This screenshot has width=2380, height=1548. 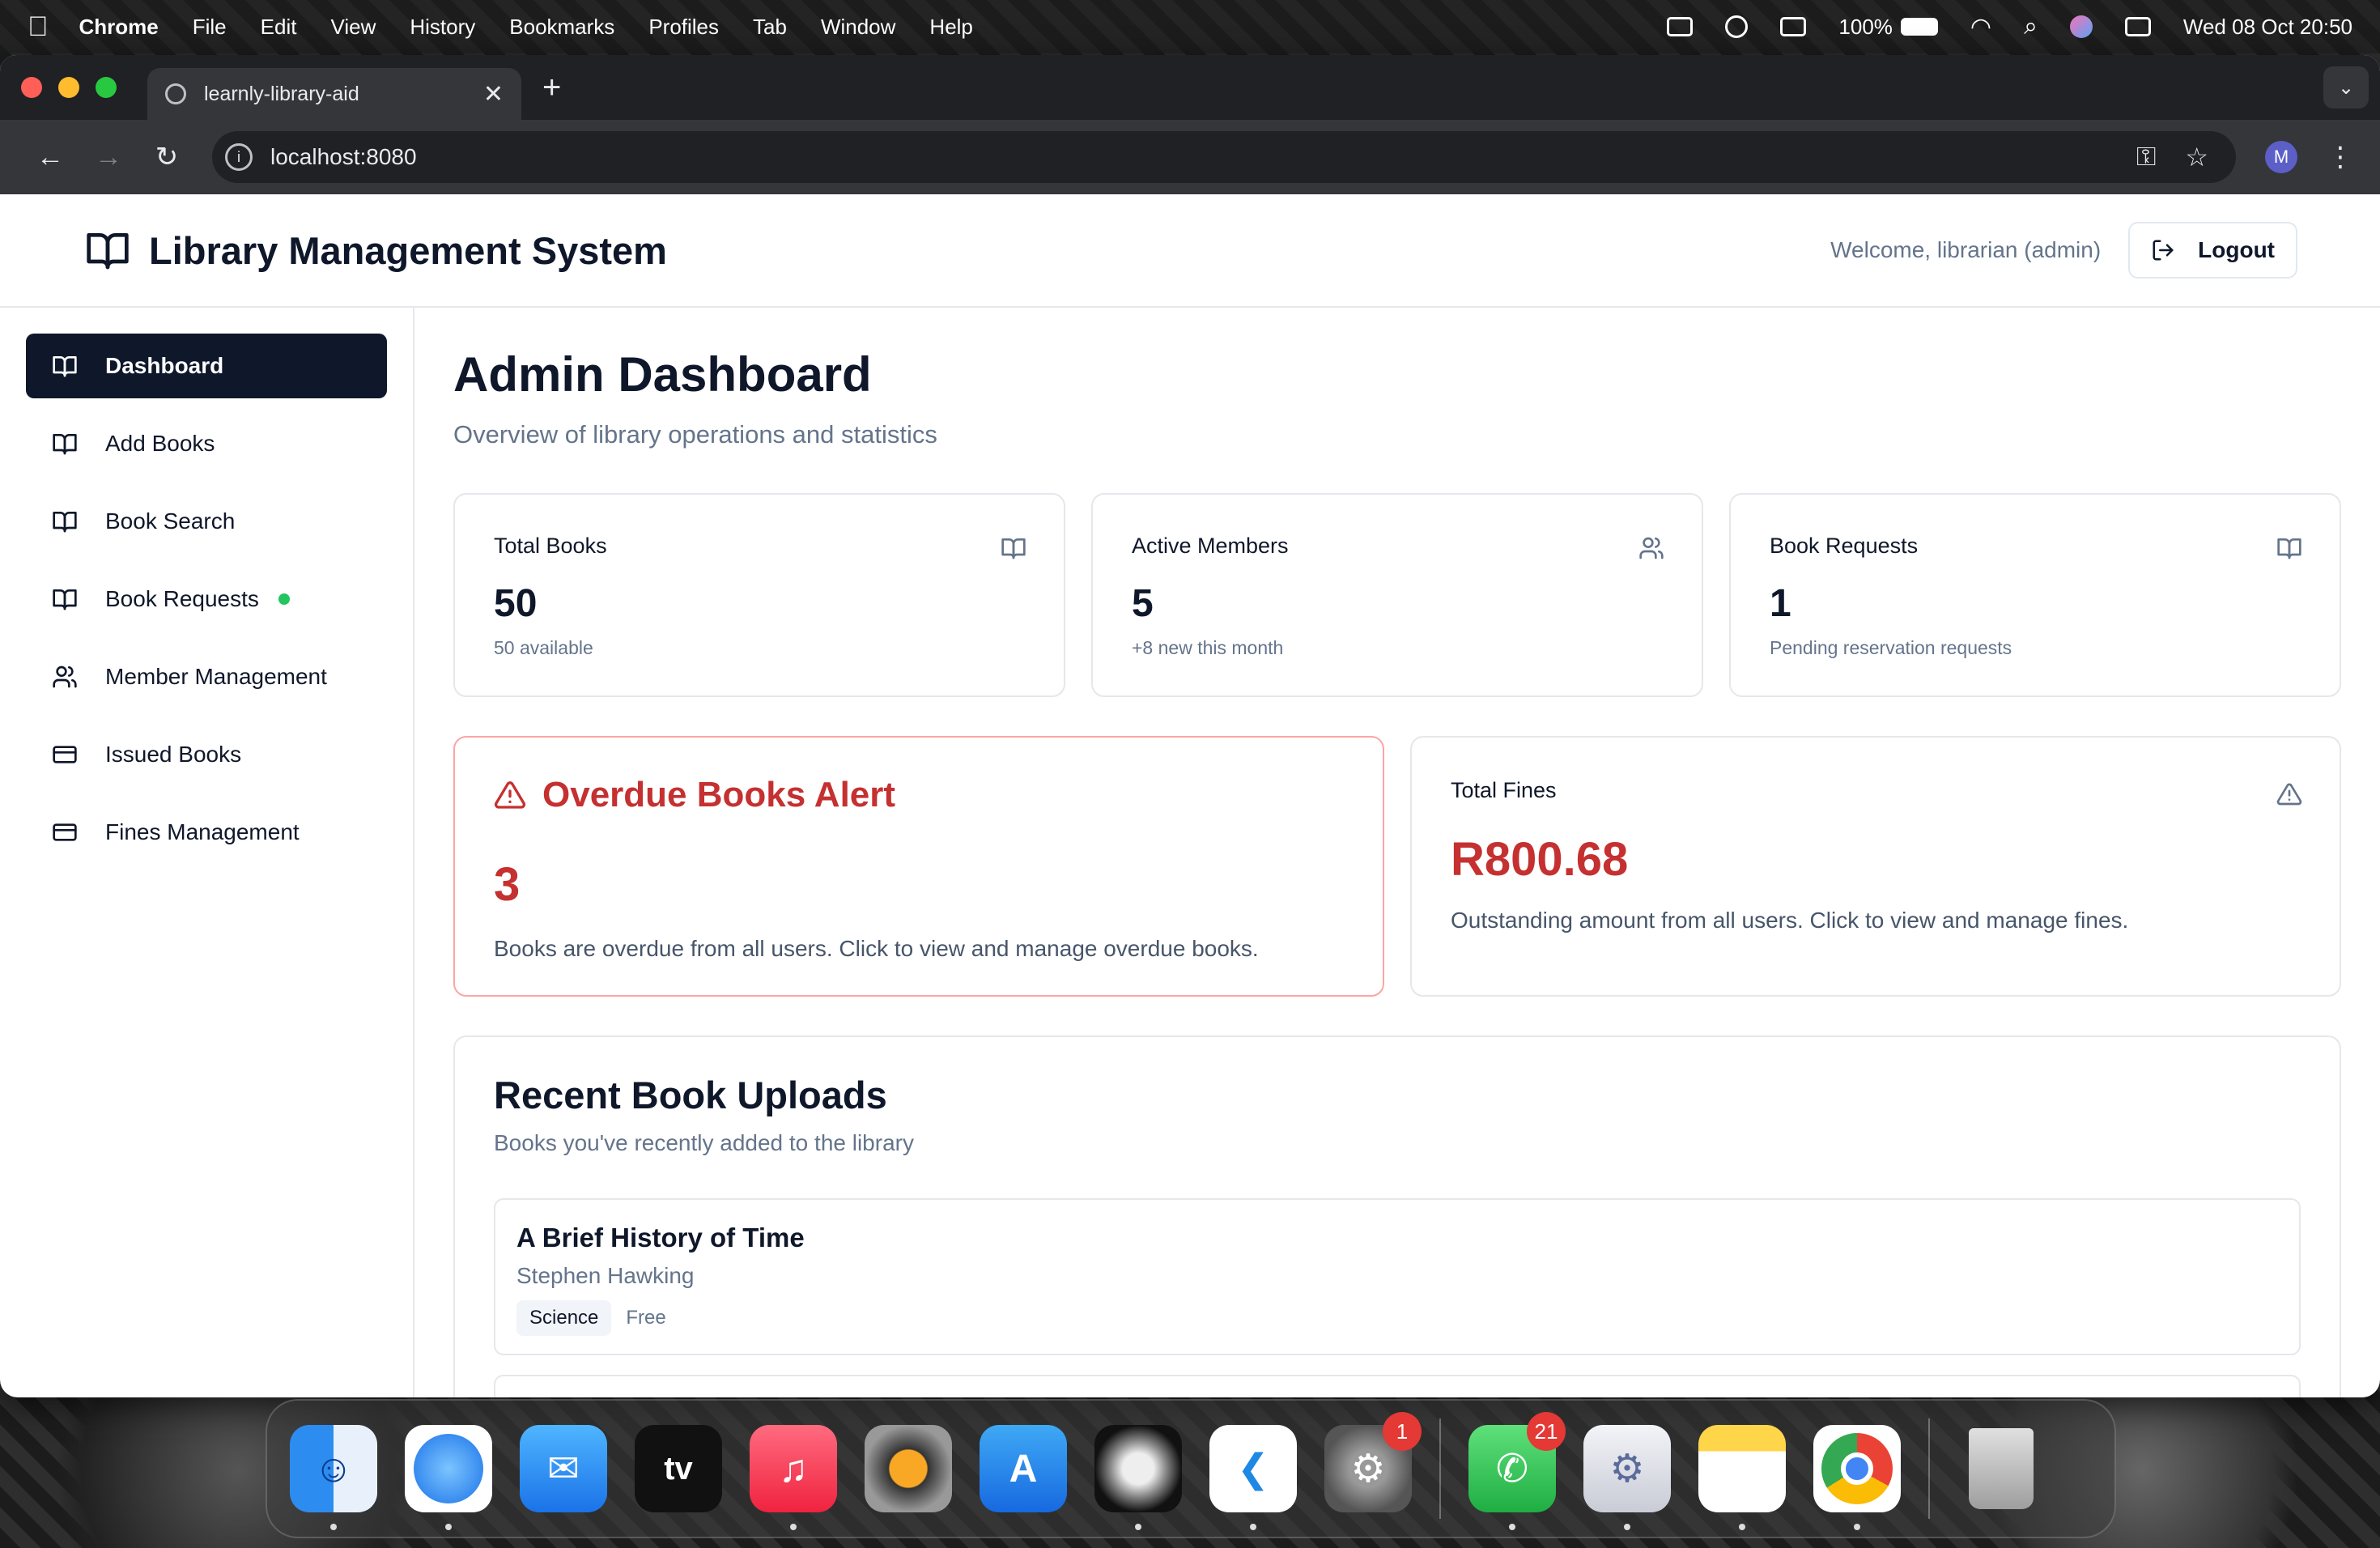 What do you see at coordinates (2196, 157) in the screenshot?
I see `bookmark-star-icon: ☆` at bounding box center [2196, 157].